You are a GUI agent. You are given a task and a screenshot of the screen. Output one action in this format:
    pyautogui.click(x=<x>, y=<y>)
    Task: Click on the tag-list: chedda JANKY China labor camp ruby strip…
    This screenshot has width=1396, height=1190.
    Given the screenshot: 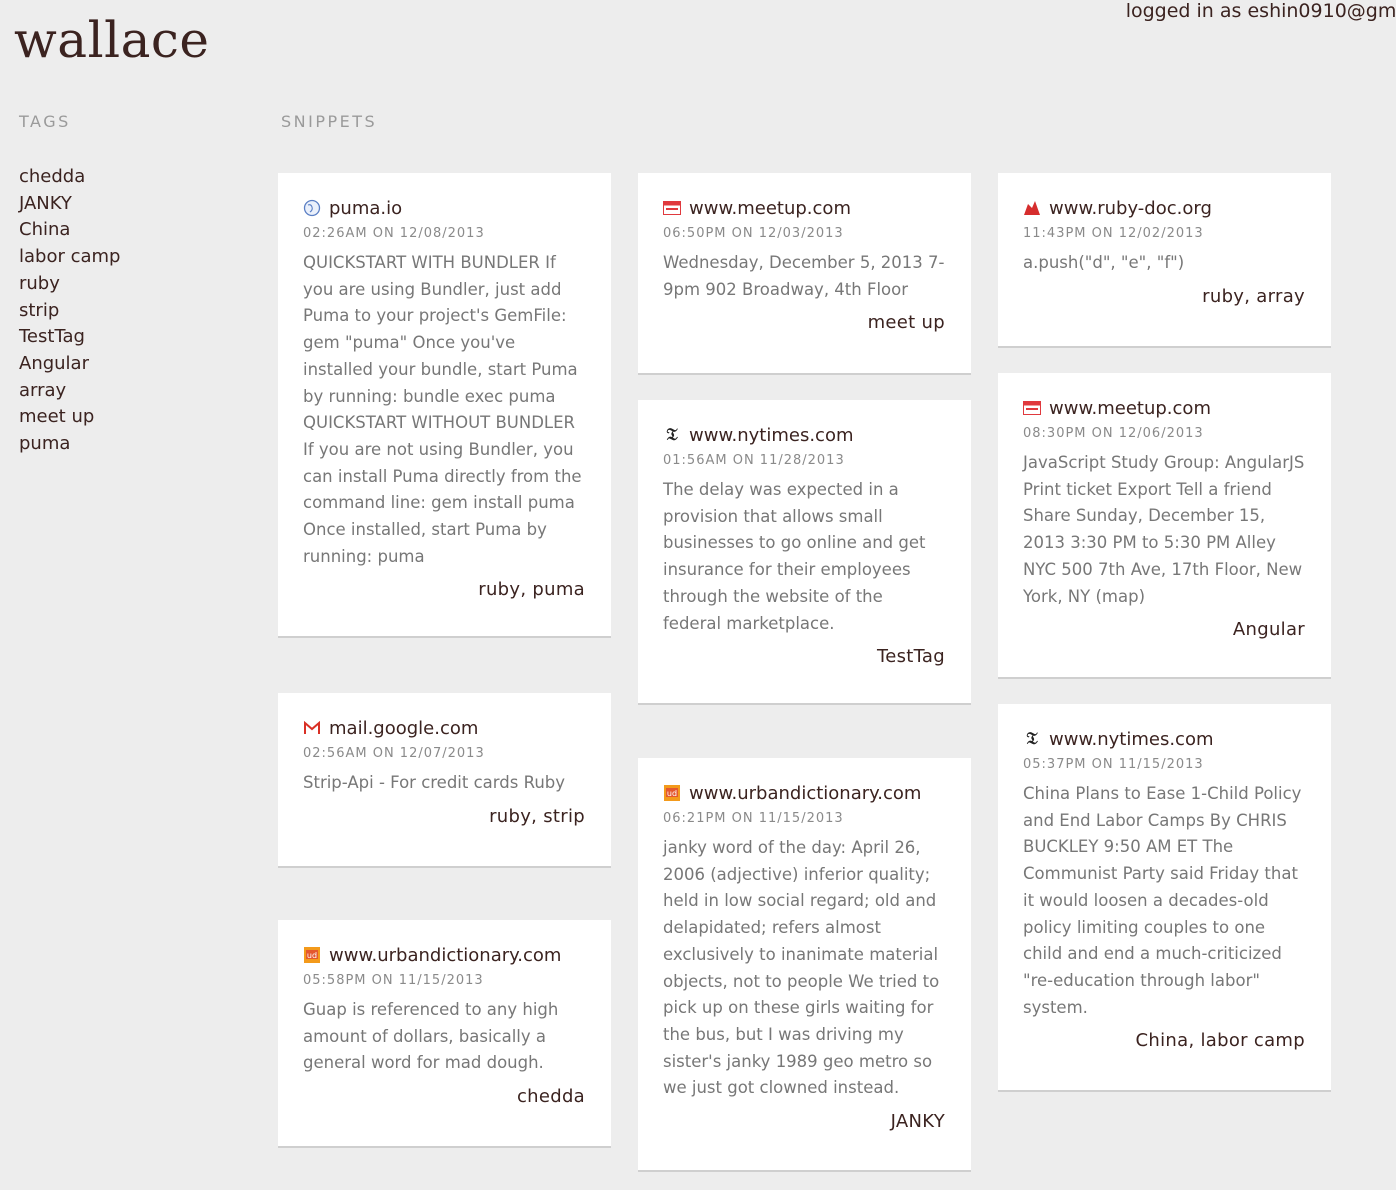 What is the action you would take?
    pyautogui.click(x=69, y=311)
    